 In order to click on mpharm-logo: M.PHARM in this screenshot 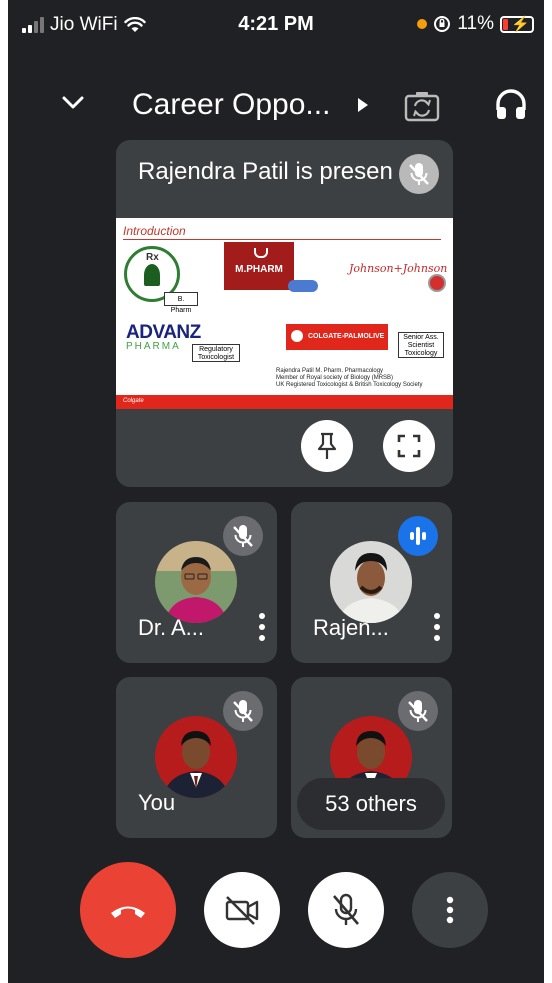, I will do `click(259, 266)`.